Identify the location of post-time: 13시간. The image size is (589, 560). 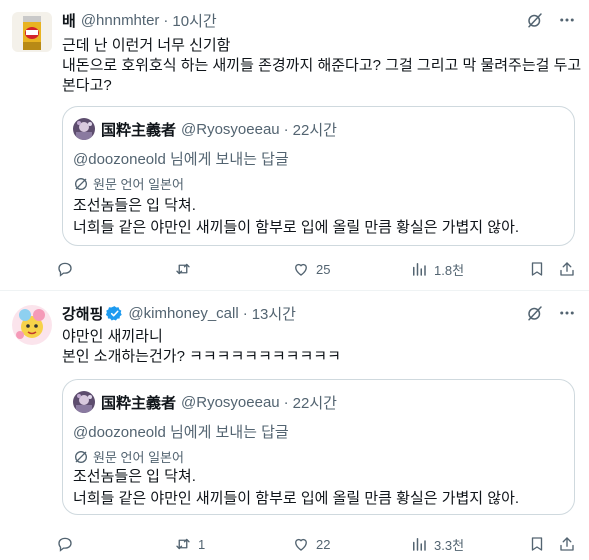
(274, 313).